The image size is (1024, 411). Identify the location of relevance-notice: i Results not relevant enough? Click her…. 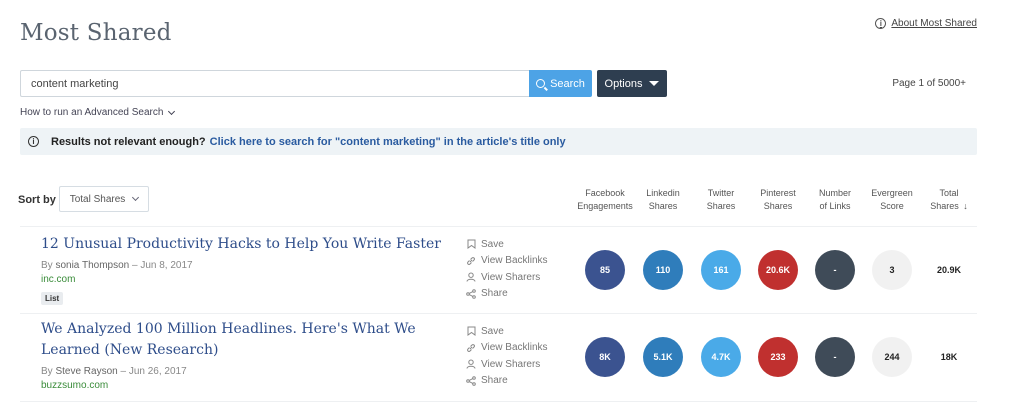
(498, 141).